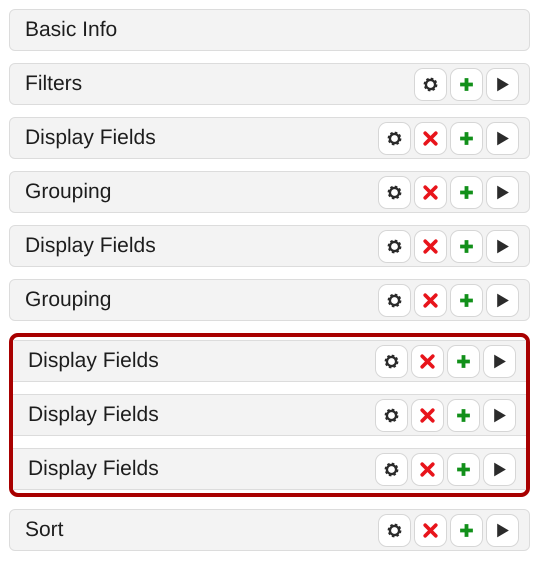  I want to click on section-label: Sort, so click(44, 530).